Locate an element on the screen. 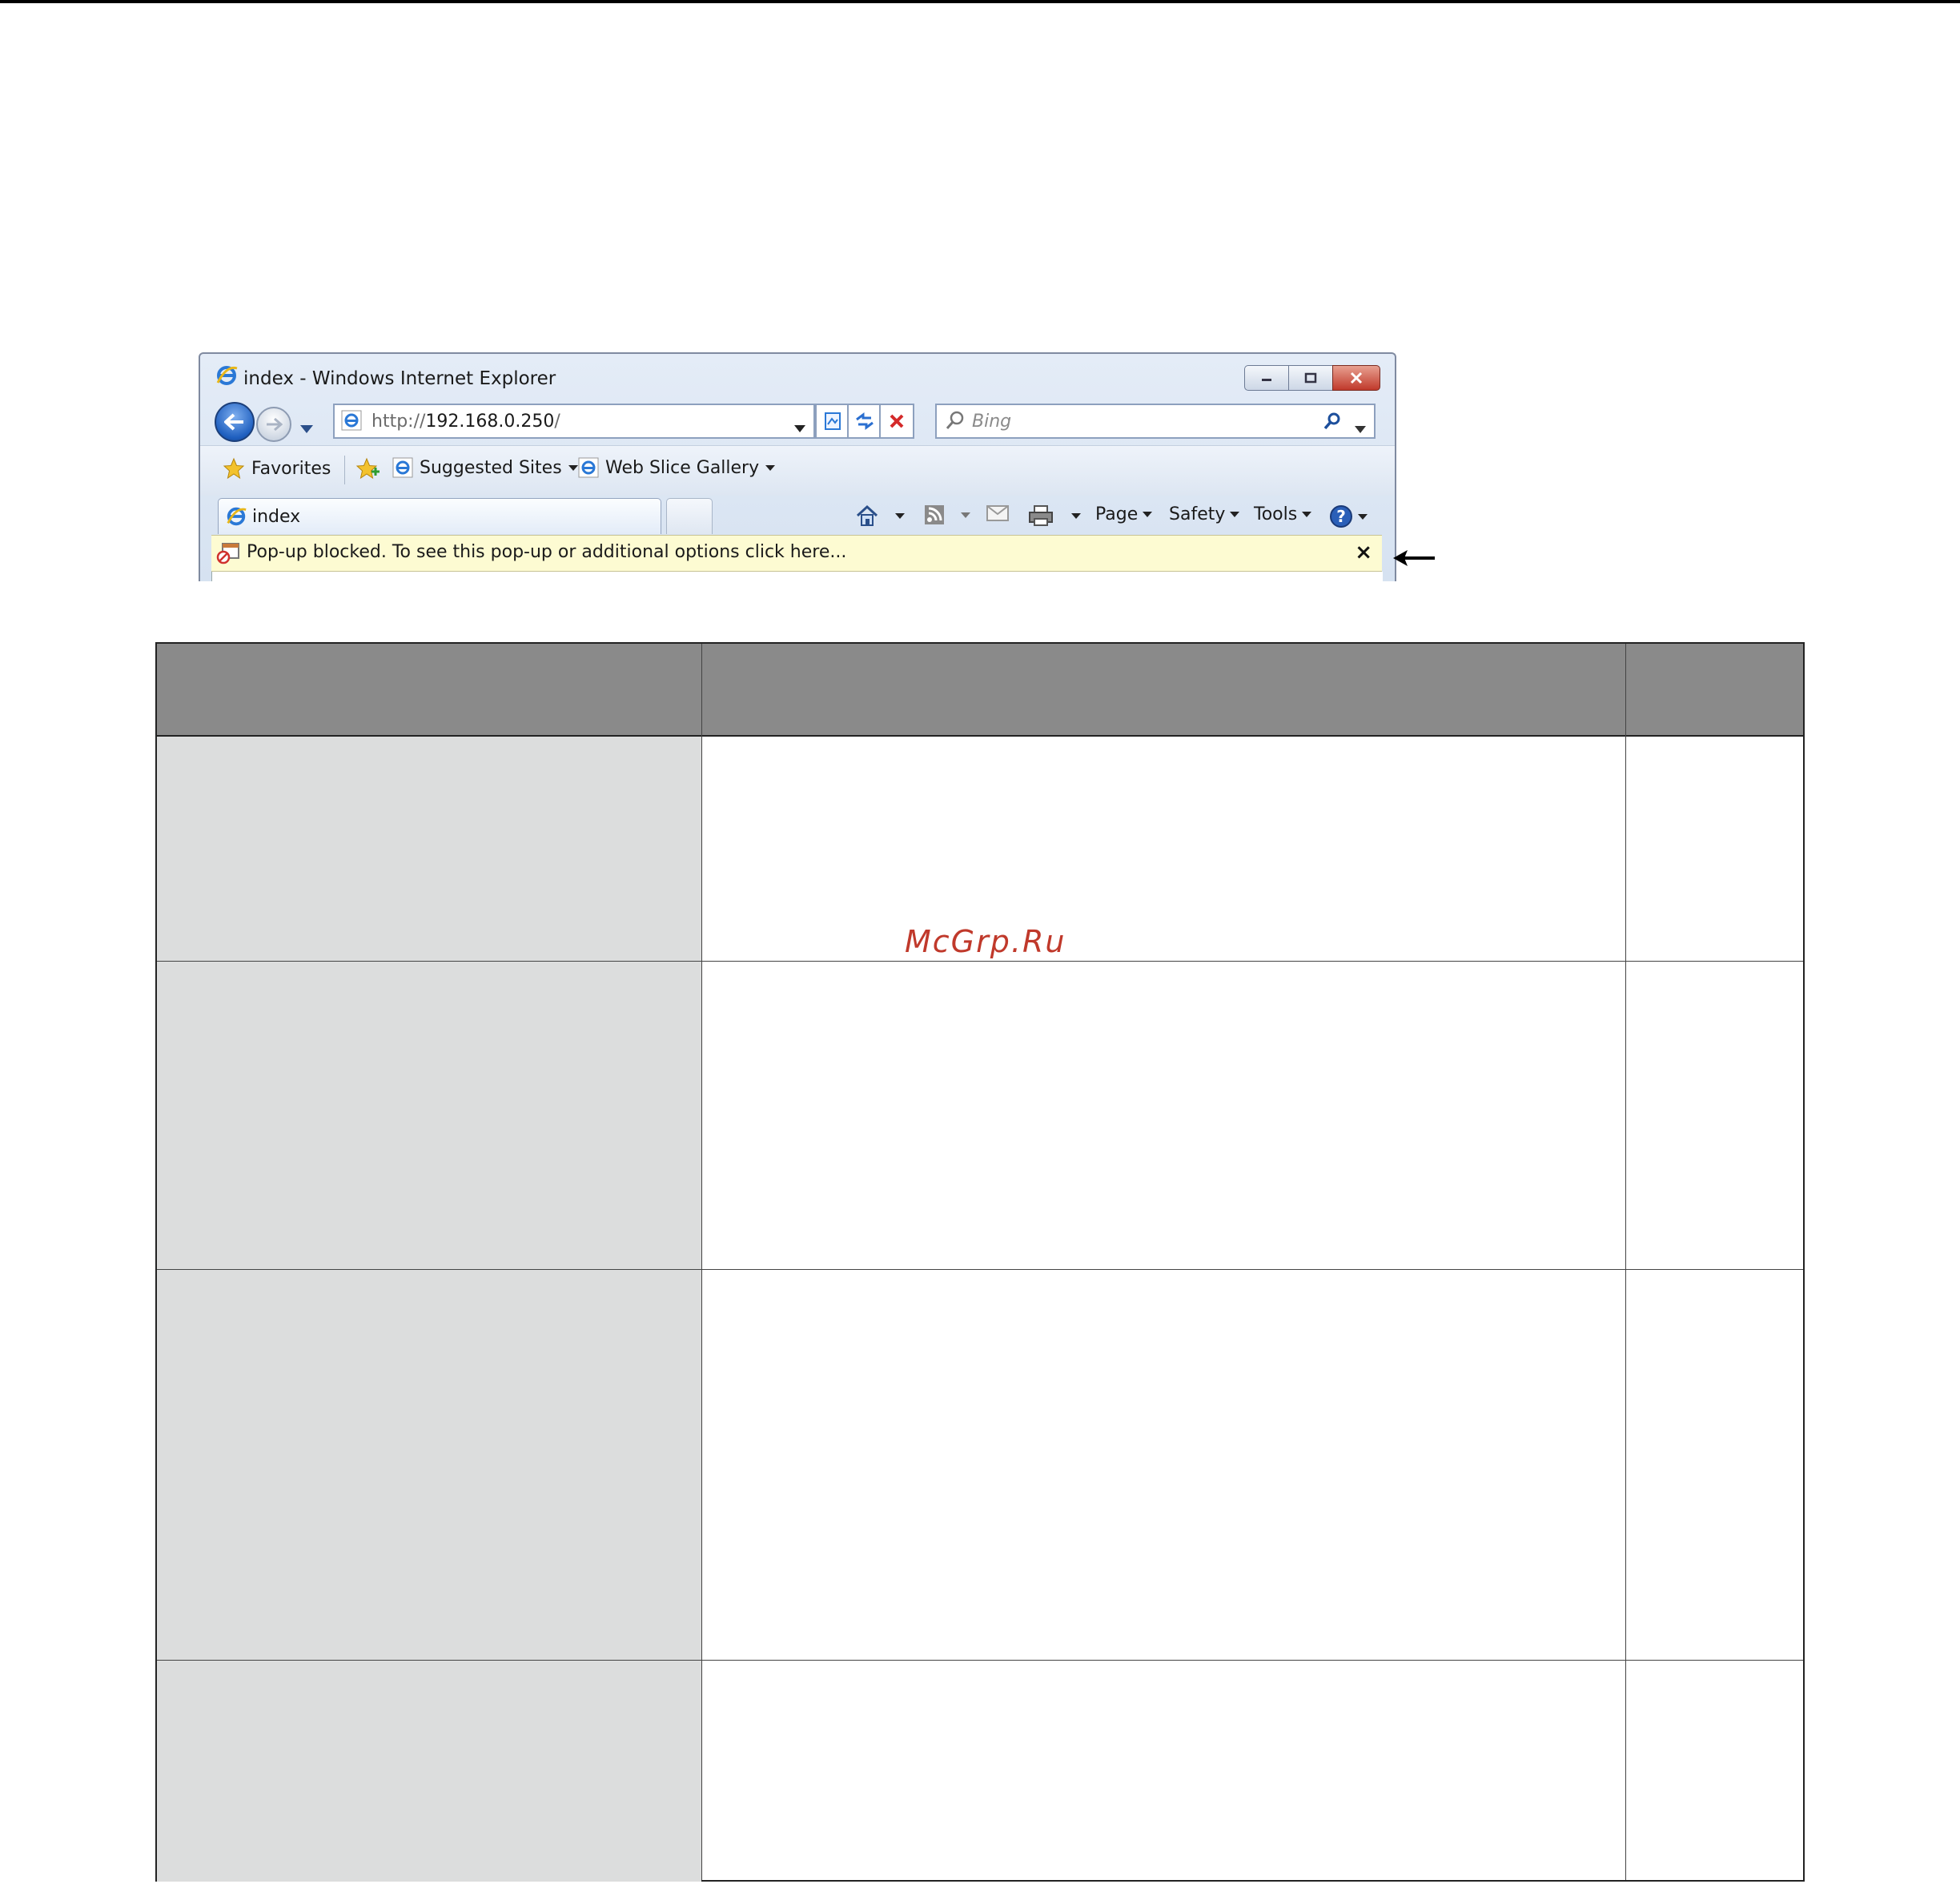  favorites-separator is located at coordinates (345, 470).